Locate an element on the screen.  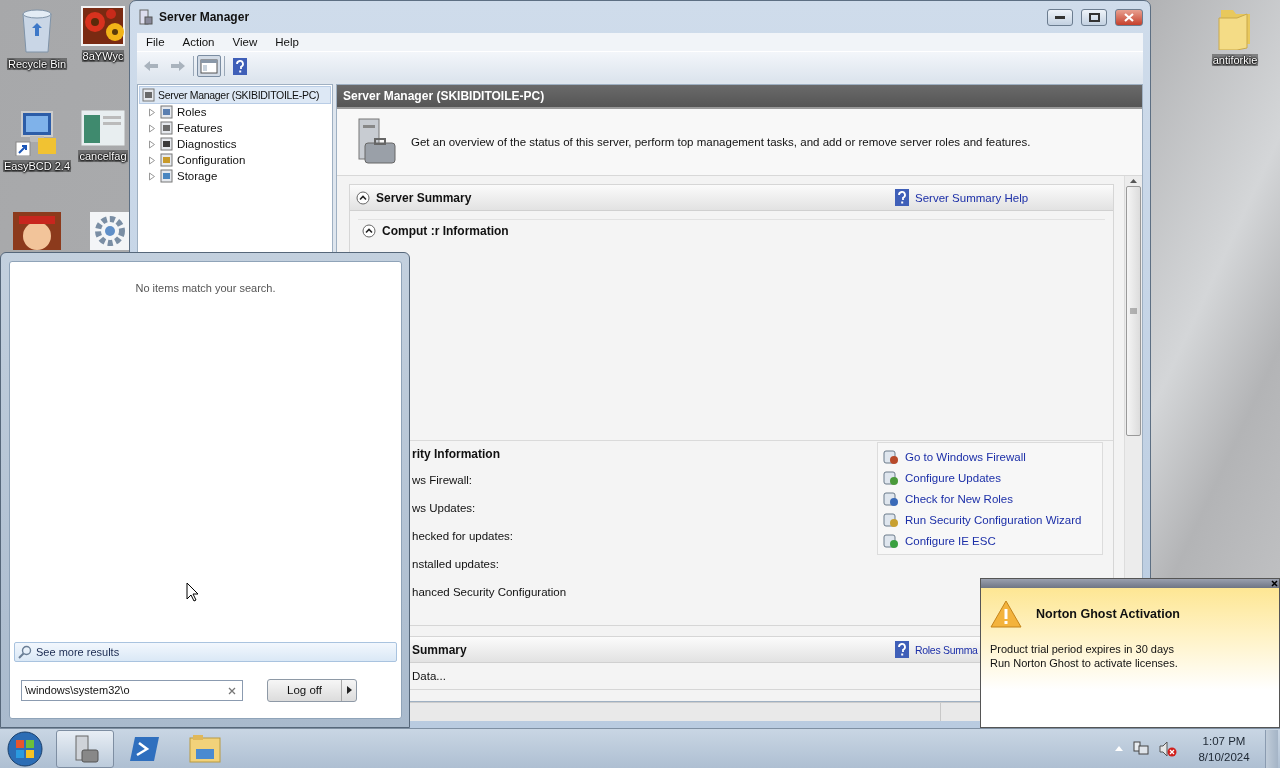
section-title: Server Summary is located at coordinates (424, 197).